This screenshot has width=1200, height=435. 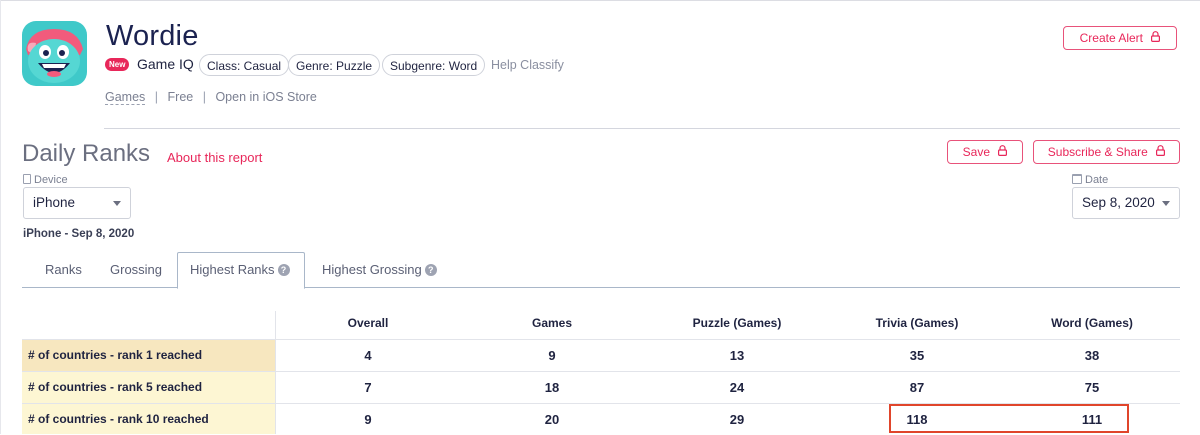 I want to click on tab-highest-grossing-label: Highest Grossing, so click(x=372, y=269).